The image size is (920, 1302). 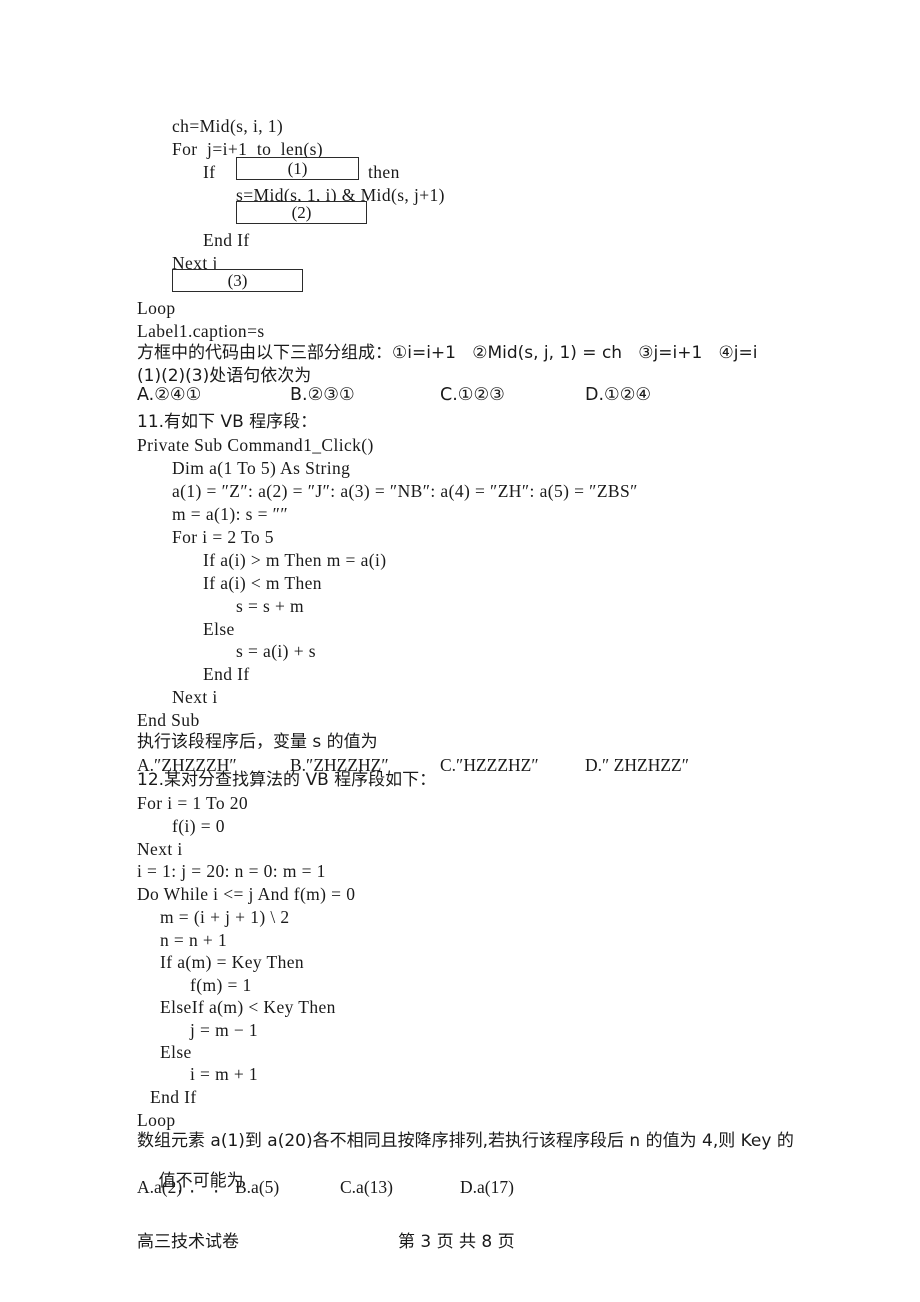 What do you see at coordinates (231, 871) in the screenshot?
I see `code-line: i = 1: j = 20: n = 0: m = 1` at bounding box center [231, 871].